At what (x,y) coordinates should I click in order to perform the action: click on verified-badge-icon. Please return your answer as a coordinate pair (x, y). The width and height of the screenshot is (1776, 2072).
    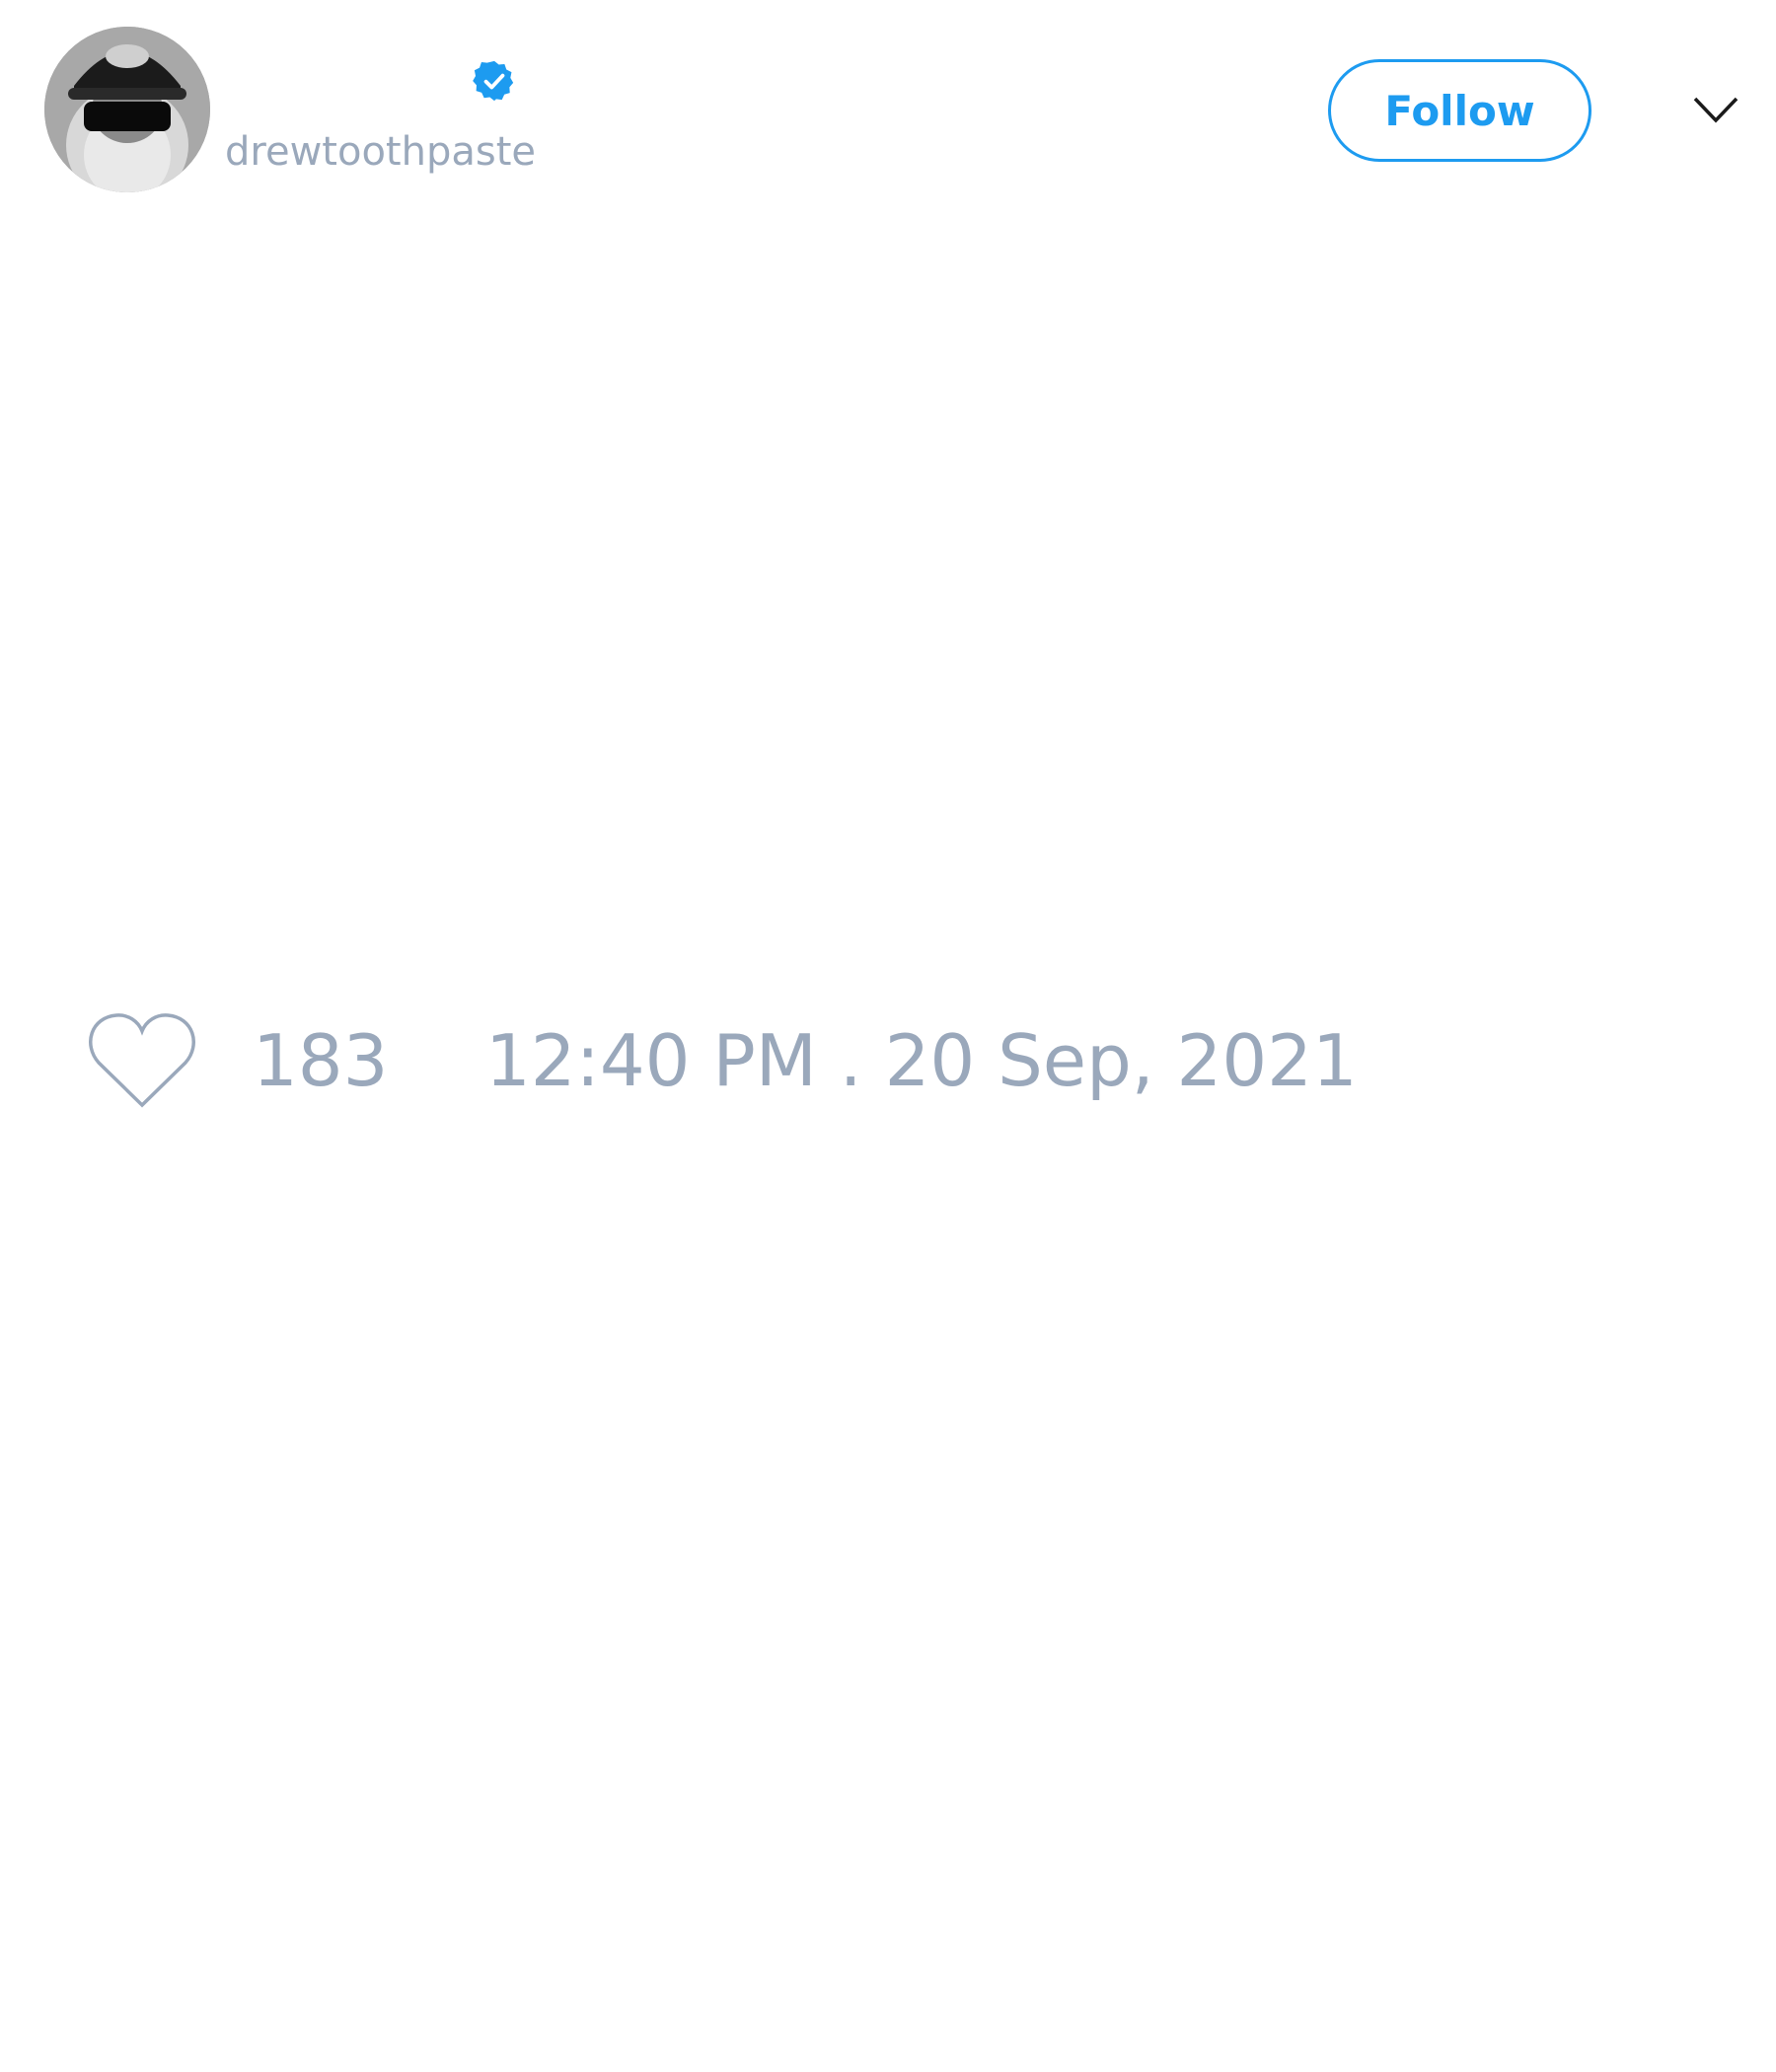
    Looking at the image, I should click on (494, 81).